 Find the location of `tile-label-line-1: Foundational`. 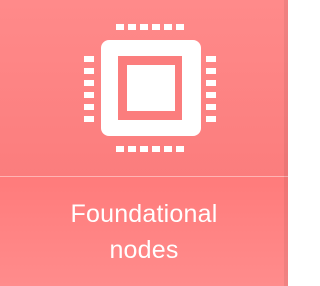

tile-label-line-1: Foundational is located at coordinates (144, 214).